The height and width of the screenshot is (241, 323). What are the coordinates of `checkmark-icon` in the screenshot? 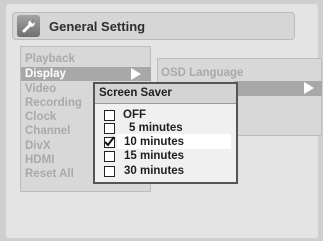 It's located at (109, 141).